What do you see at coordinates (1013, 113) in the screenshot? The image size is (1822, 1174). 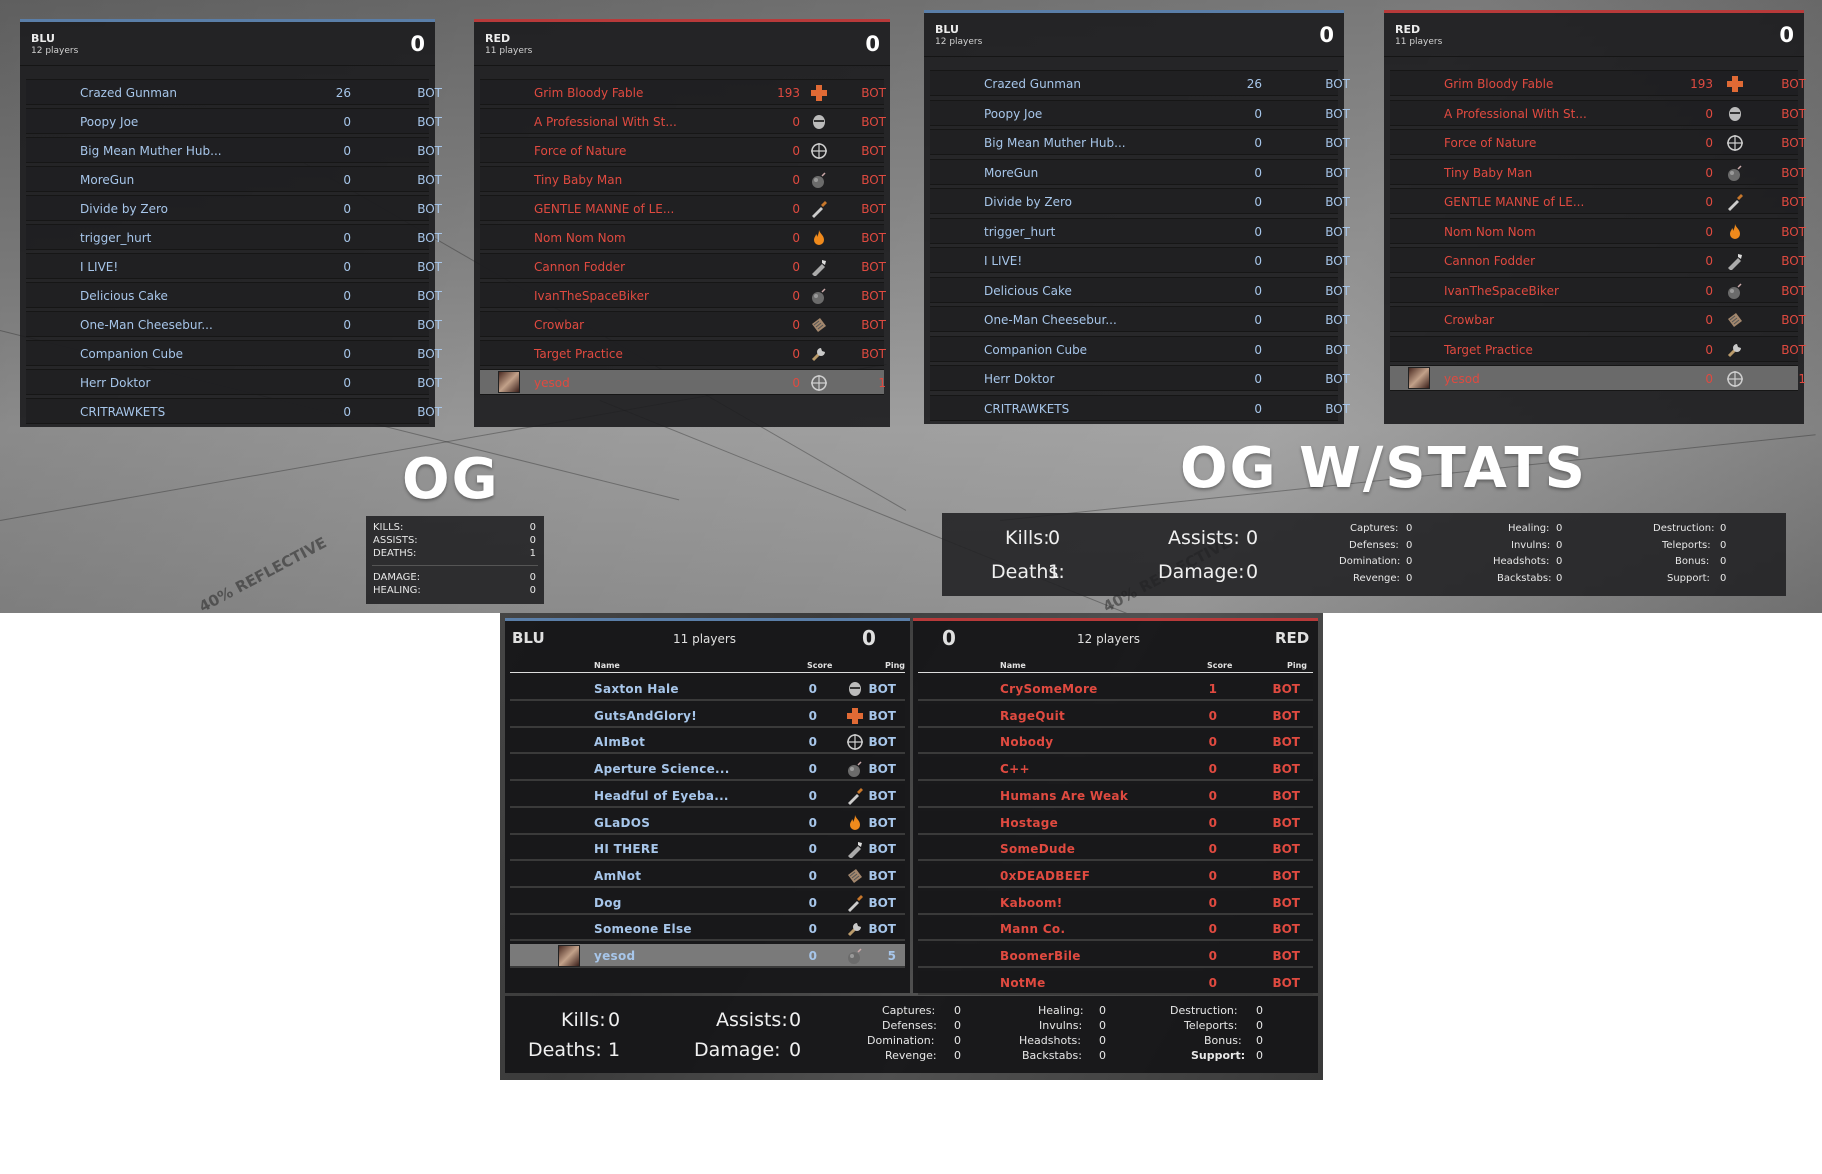 I see `player-name: Poopy Joe` at bounding box center [1013, 113].